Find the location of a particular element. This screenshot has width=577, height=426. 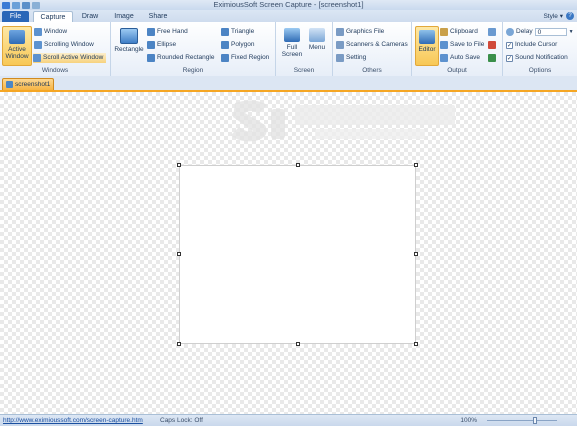

editor-icon is located at coordinates (427, 37).